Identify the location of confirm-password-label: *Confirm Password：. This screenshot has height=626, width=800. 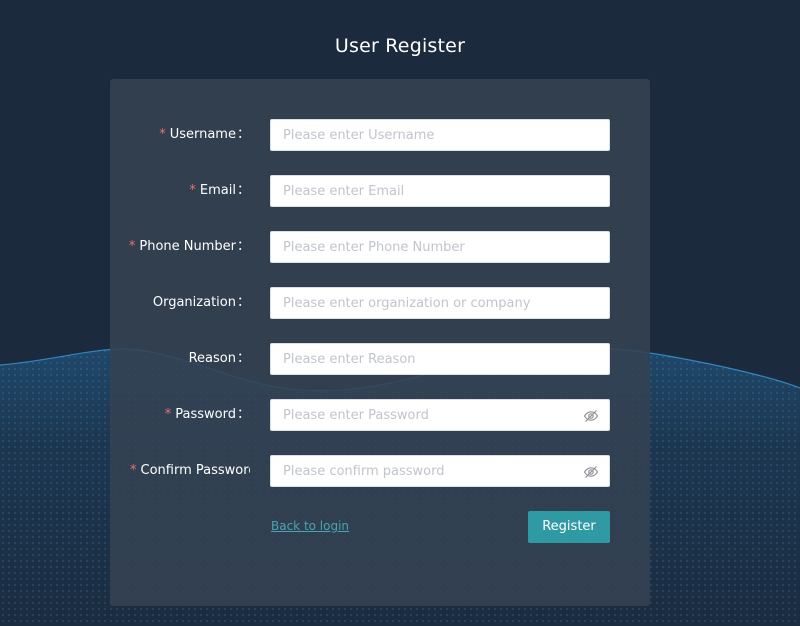
(190, 470).